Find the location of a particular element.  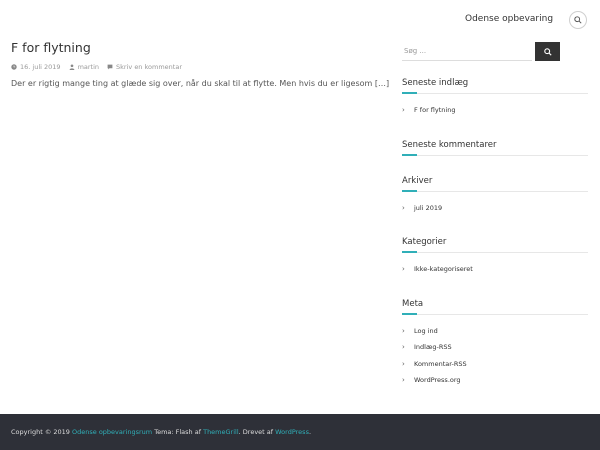

post-author: martin is located at coordinates (84, 67).